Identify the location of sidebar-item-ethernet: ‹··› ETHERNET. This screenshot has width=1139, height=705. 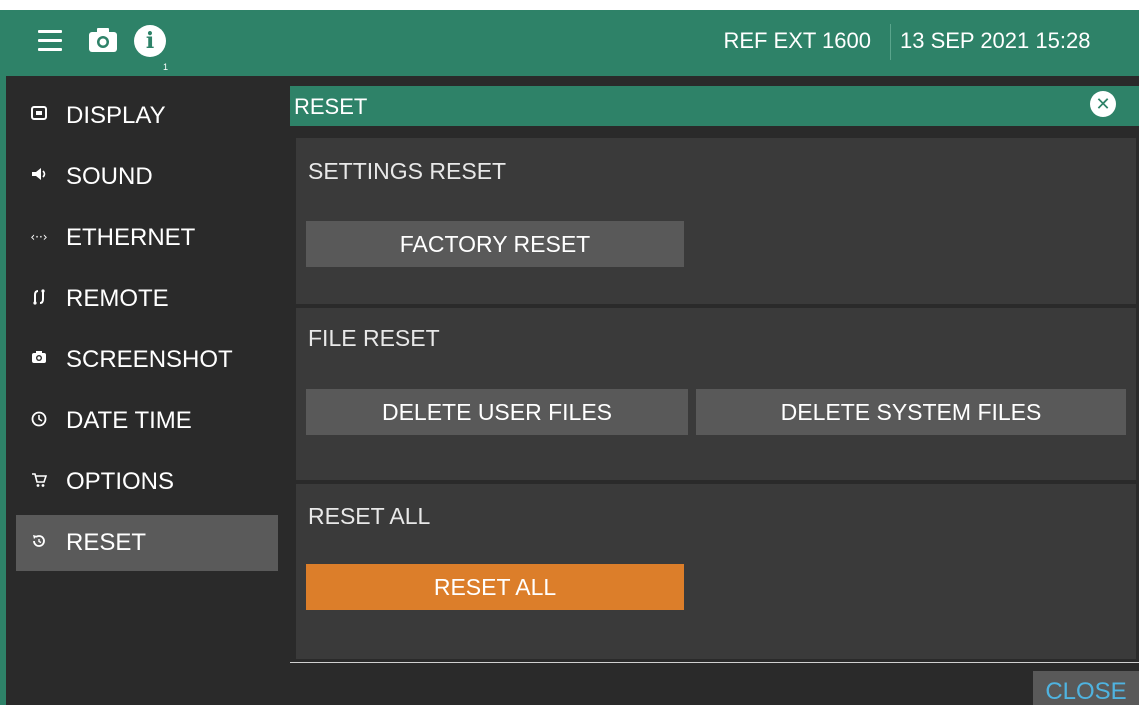
(147, 238).